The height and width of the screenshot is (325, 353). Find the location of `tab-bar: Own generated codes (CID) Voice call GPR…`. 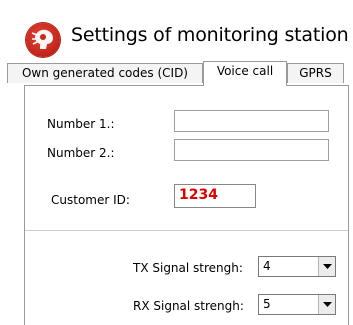

tab-bar: Own generated codes (CID) Voice call GPR… is located at coordinates (176, 73).